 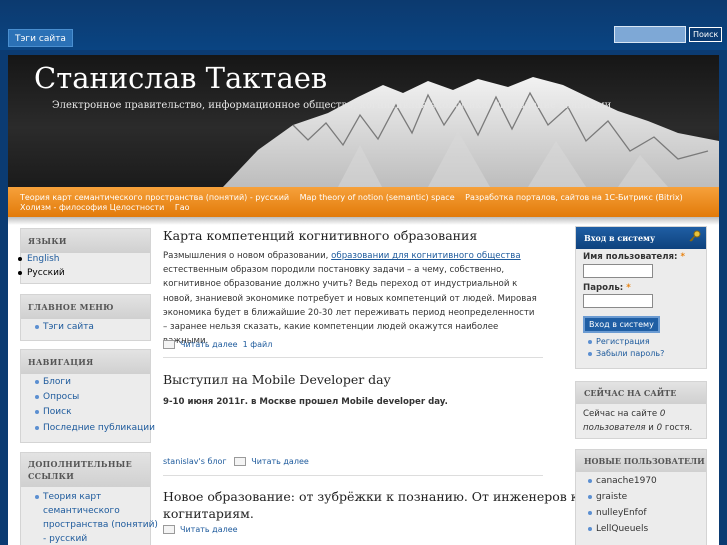 What do you see at coordinates (621, 324) in the screenshot?
I see `login-submit-button: Вход в систему` at bounding box center [621, 324].